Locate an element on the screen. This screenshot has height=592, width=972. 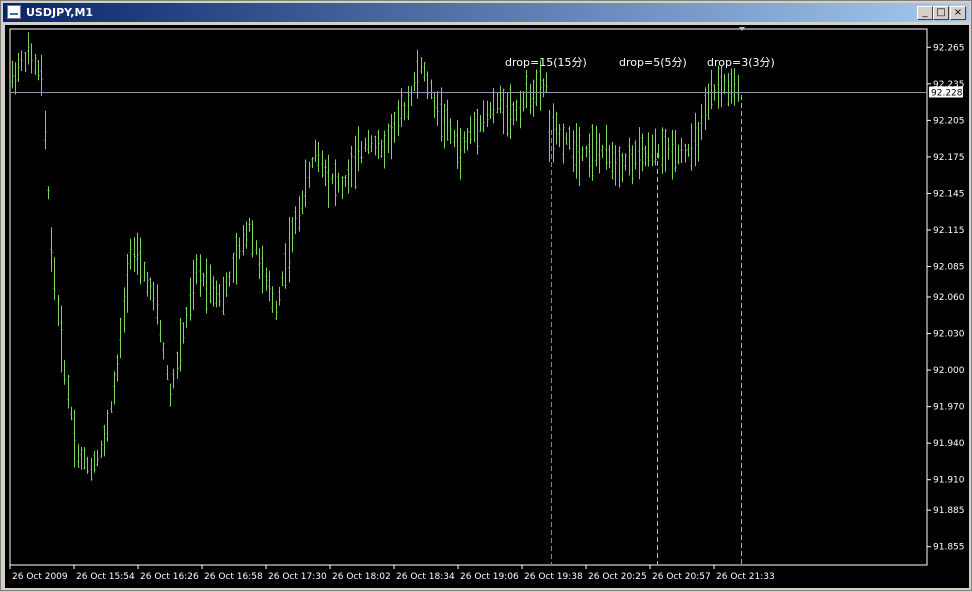
window-title: USDJPY,M1 is located at coordinates (60, 12).